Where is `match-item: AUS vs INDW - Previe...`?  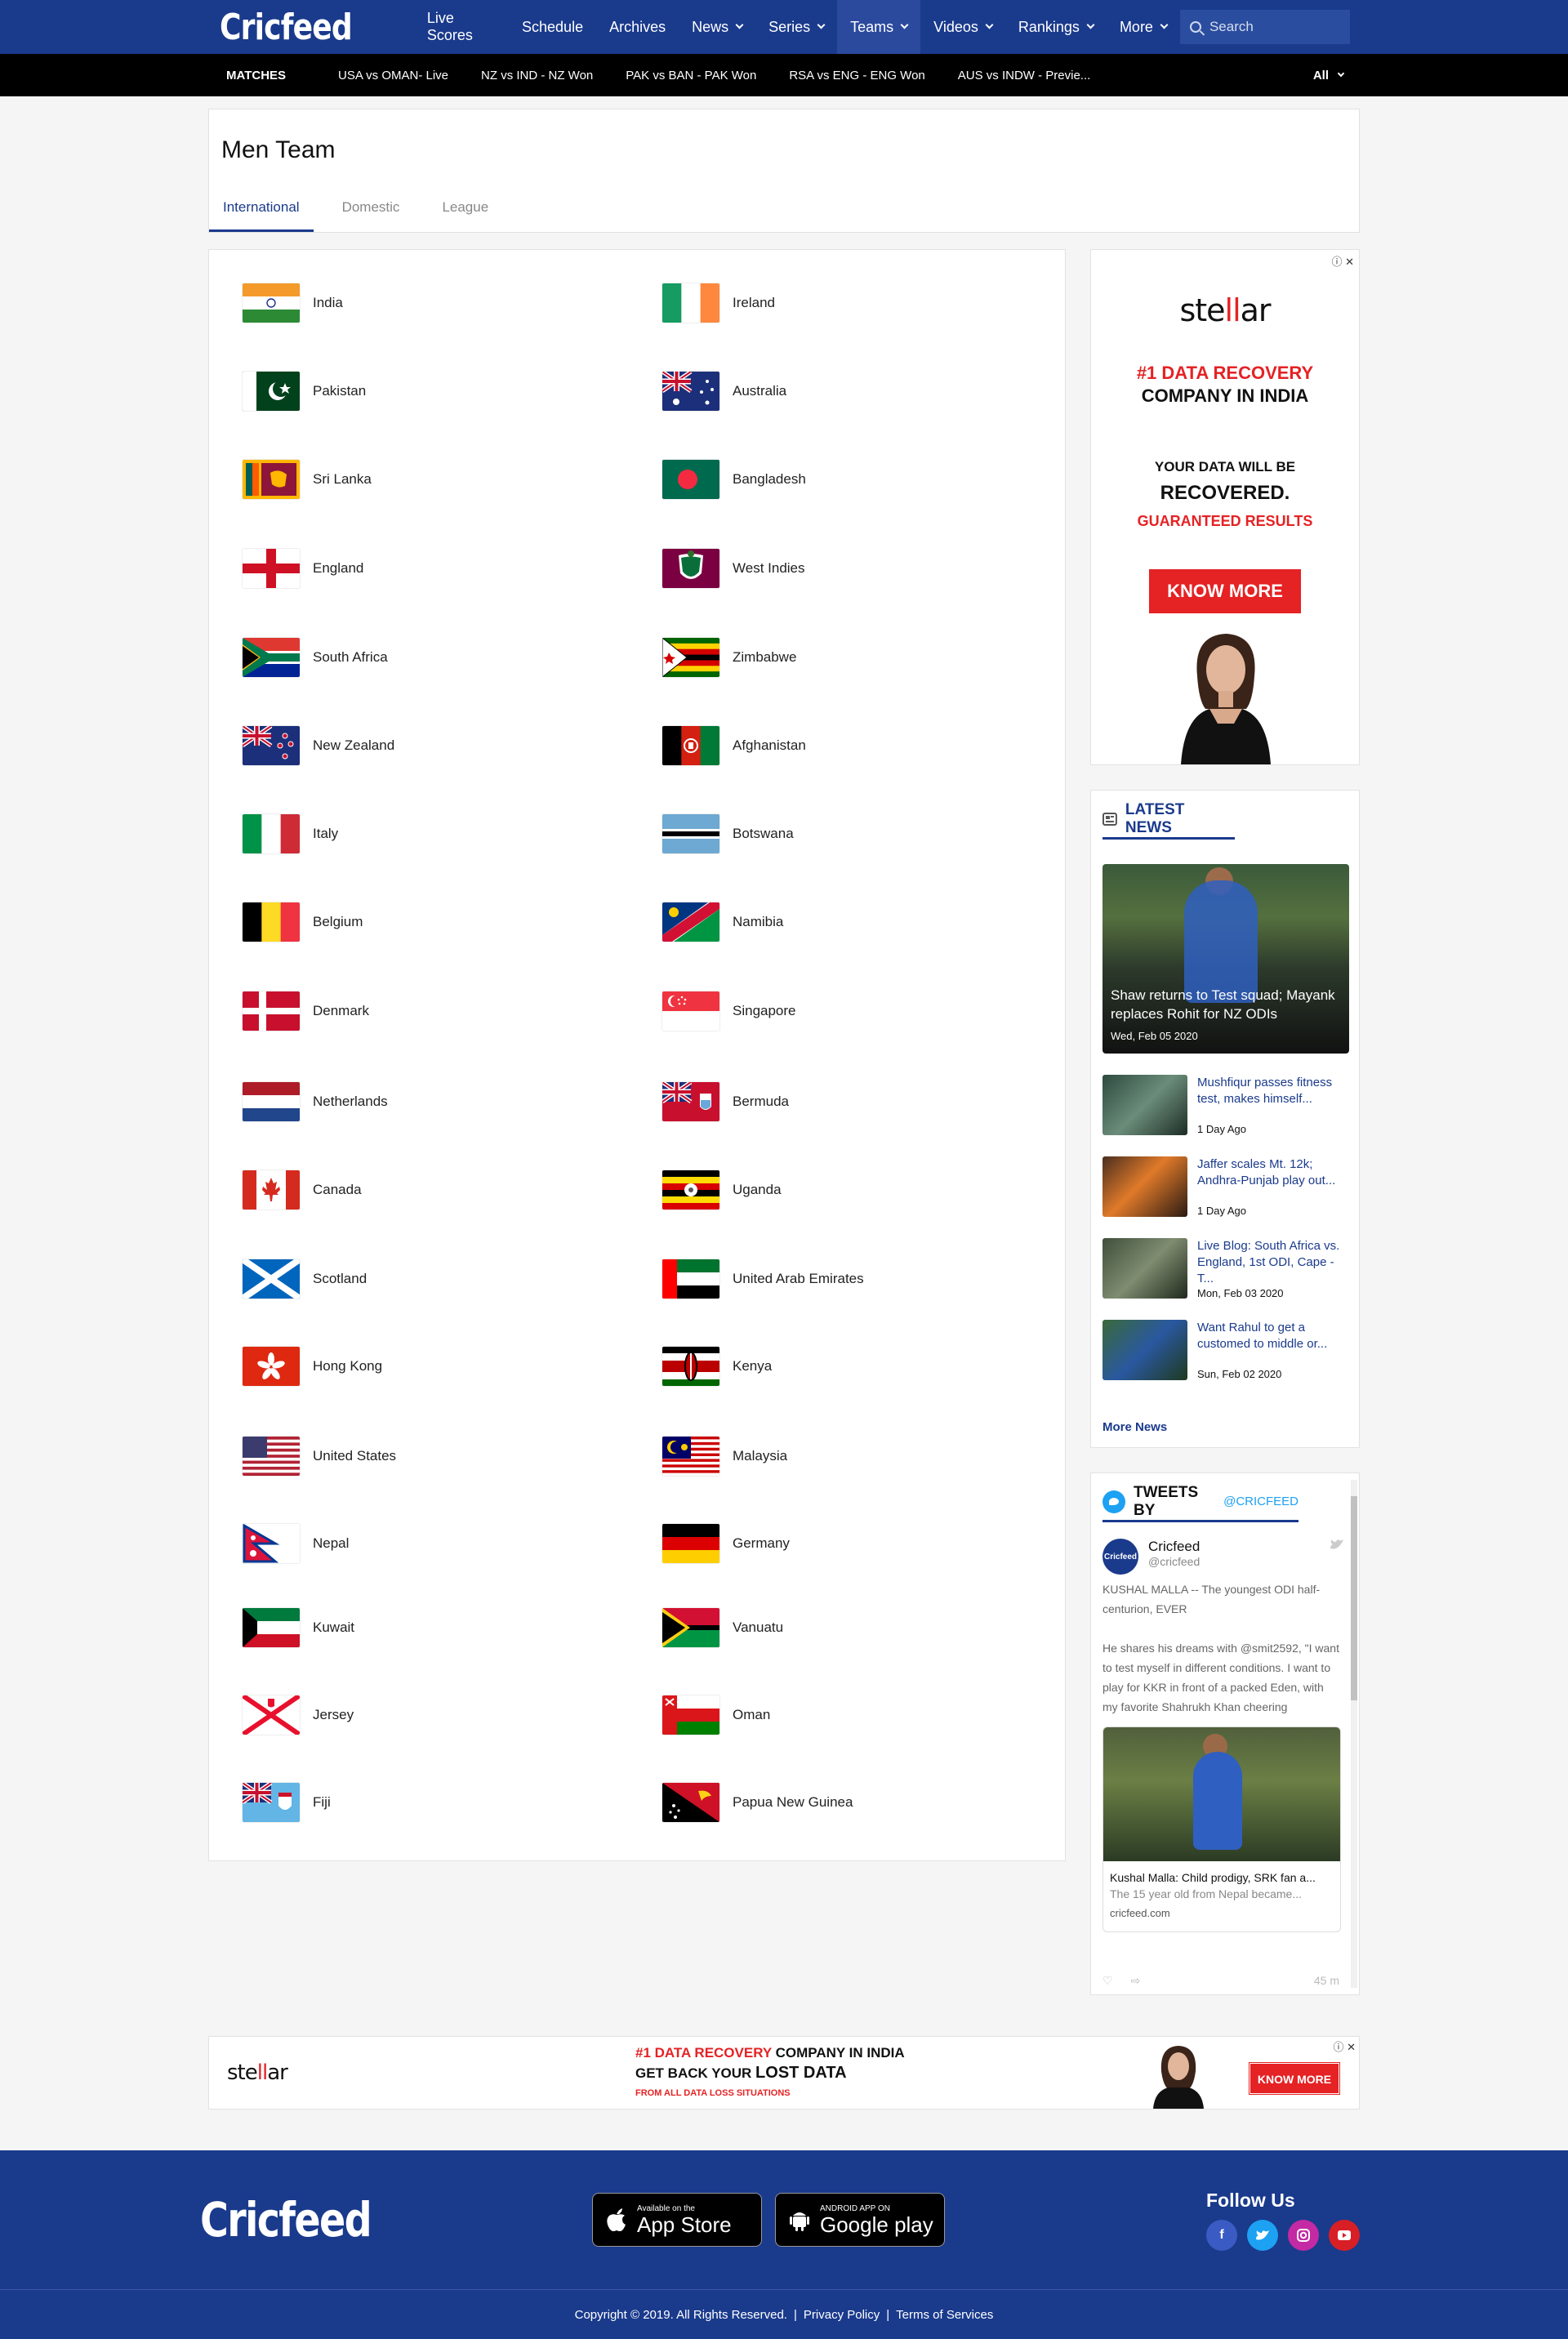 match-item: AUS vs INDW - Previe... is located at coordinates (1024, 75).